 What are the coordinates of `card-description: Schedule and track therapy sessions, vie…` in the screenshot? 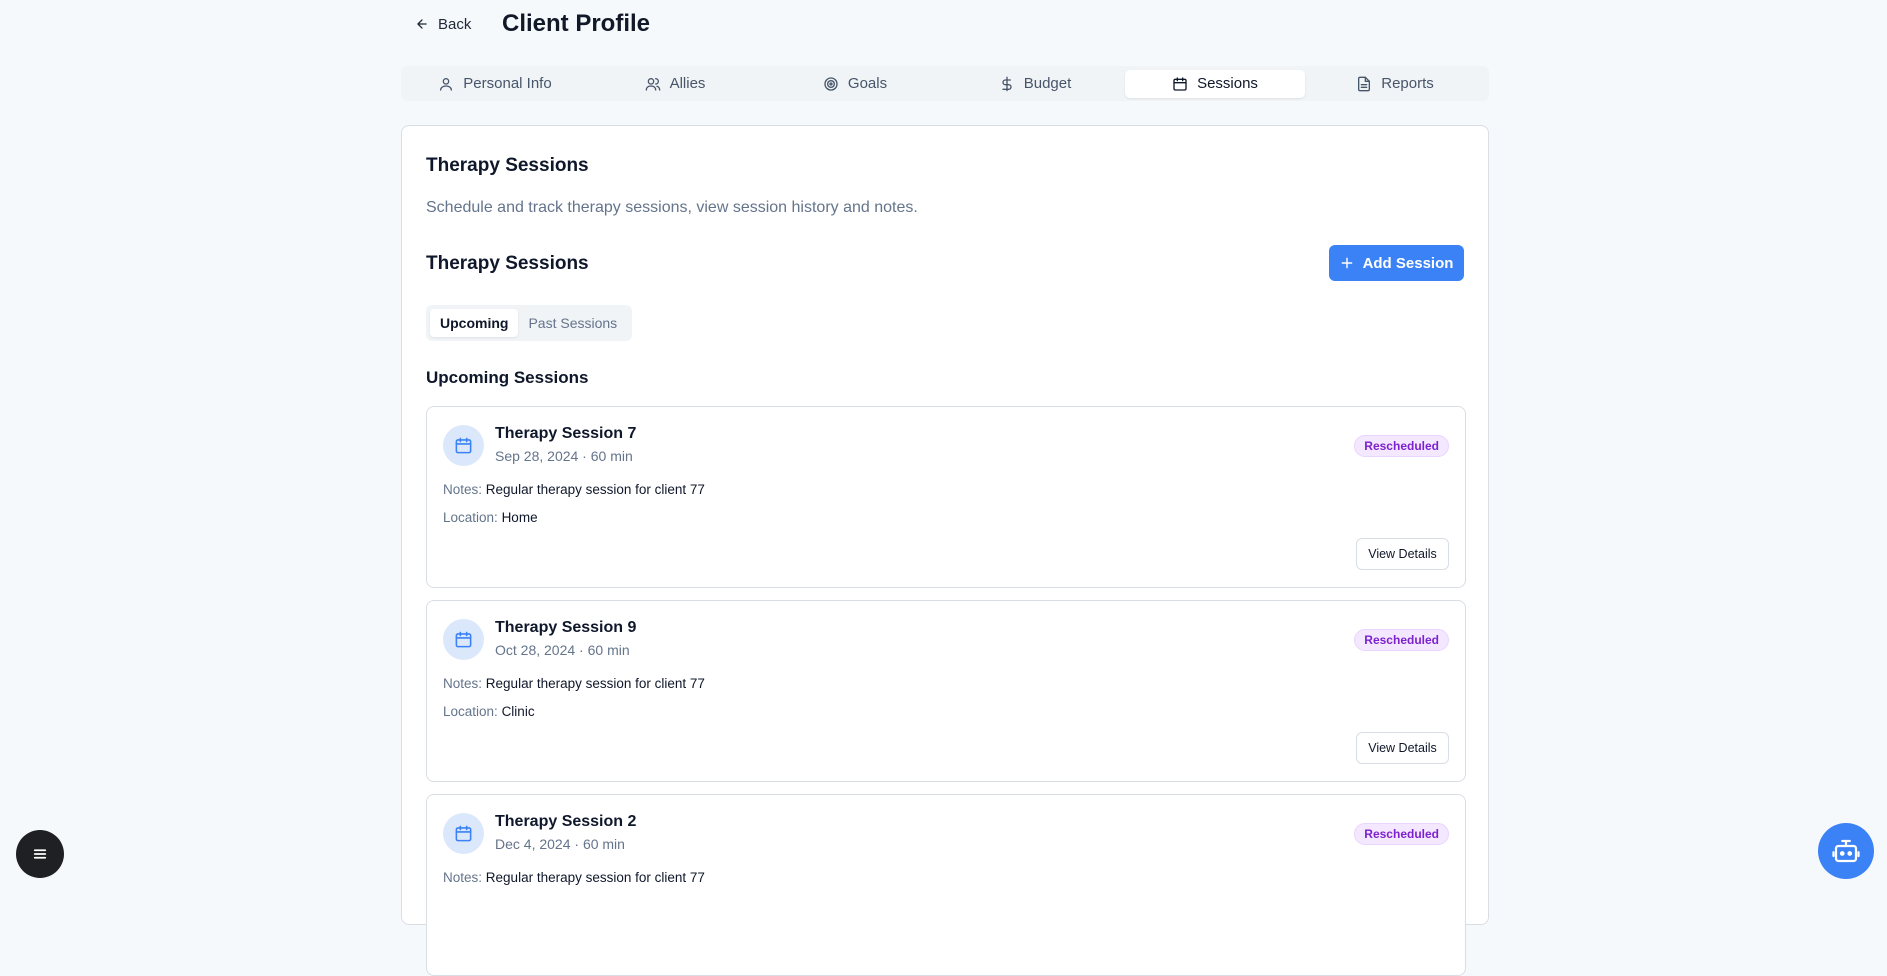 It's located at (672, 207).